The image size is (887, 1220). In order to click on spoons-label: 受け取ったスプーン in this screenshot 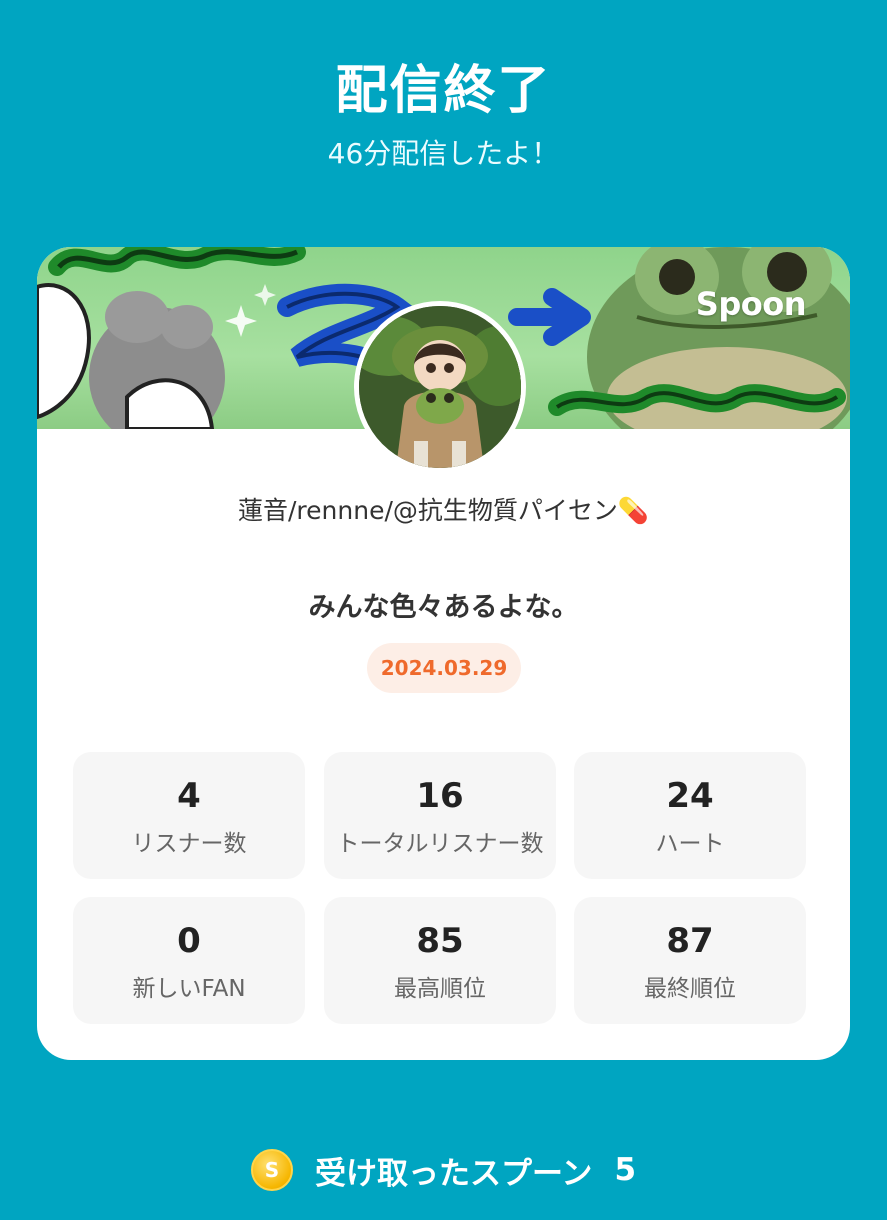, I will do `click(453, 1173)`.